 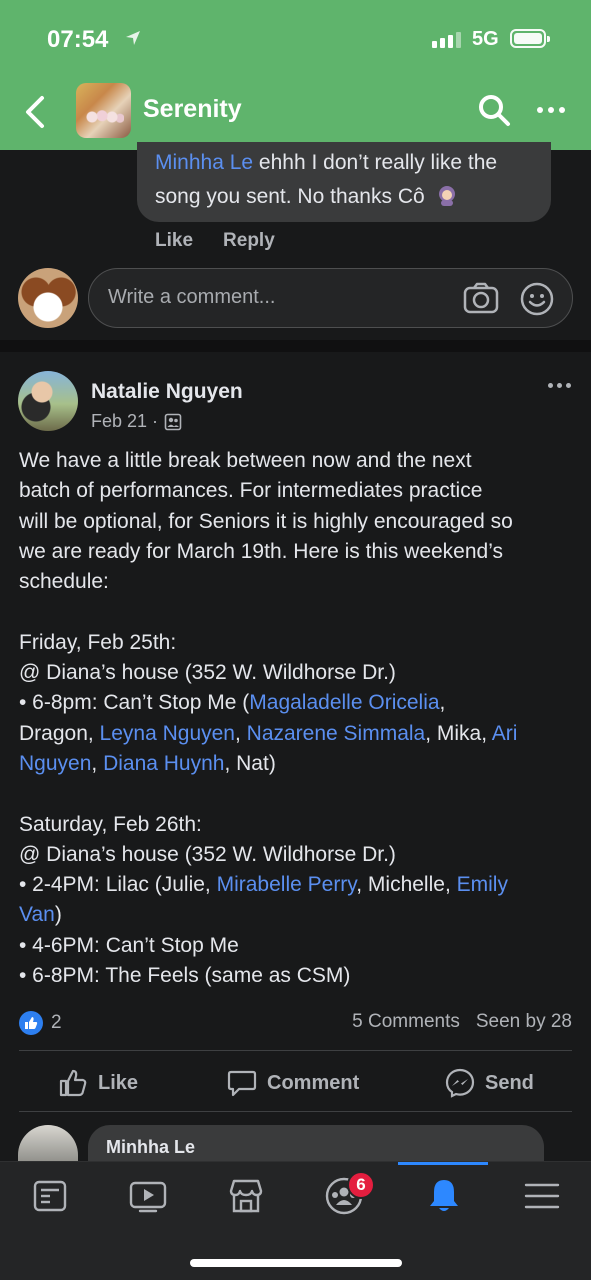 What do you see at coordinates (462, 1022) in the screenshot?
I see `post-stats: 5 Comments Seen by 28` at bounding box center [462, 1022].